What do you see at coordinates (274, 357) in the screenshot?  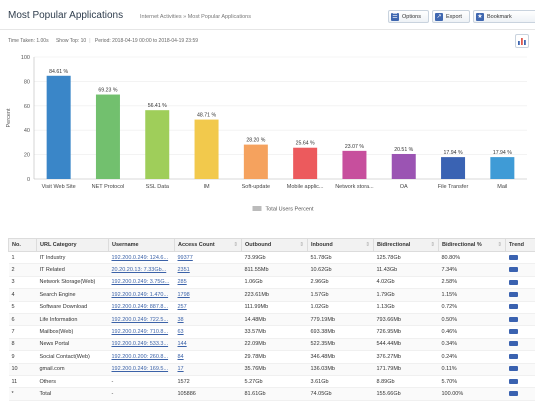 I see `cell-outbound: 29.78Mb` at bounding box center [274, 357].